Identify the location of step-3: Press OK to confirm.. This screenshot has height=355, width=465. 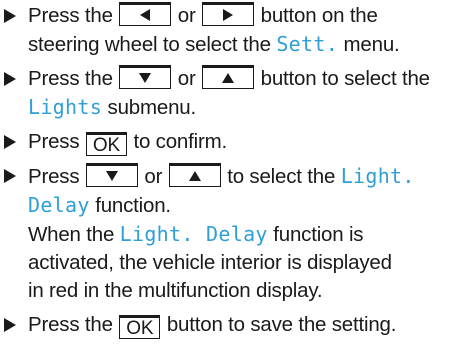
(232, 142).